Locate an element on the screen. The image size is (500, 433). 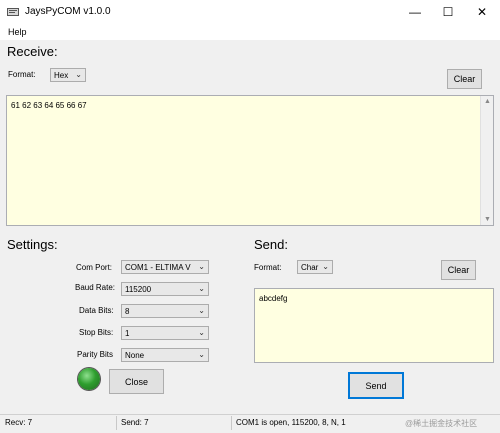
maximize-button: ☐ is located at coordinates (448, 12).